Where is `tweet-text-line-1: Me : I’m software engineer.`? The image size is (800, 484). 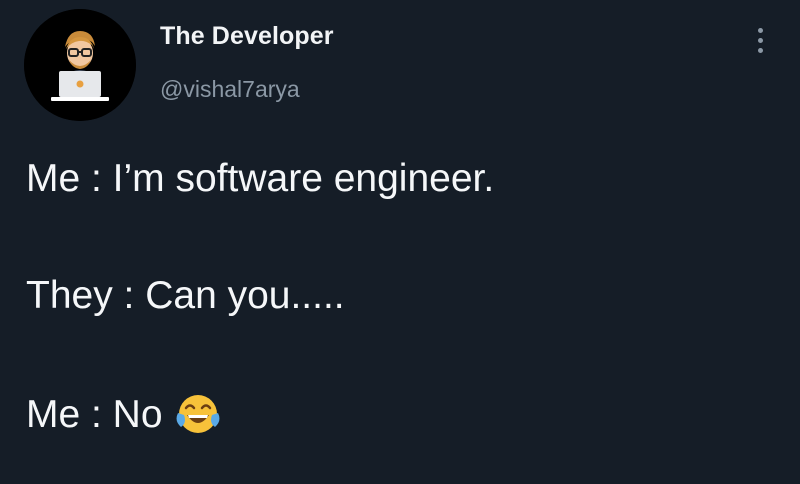
tweet-text-line-1: Me : I’m software engineer. is located at coordinates (260, 178).